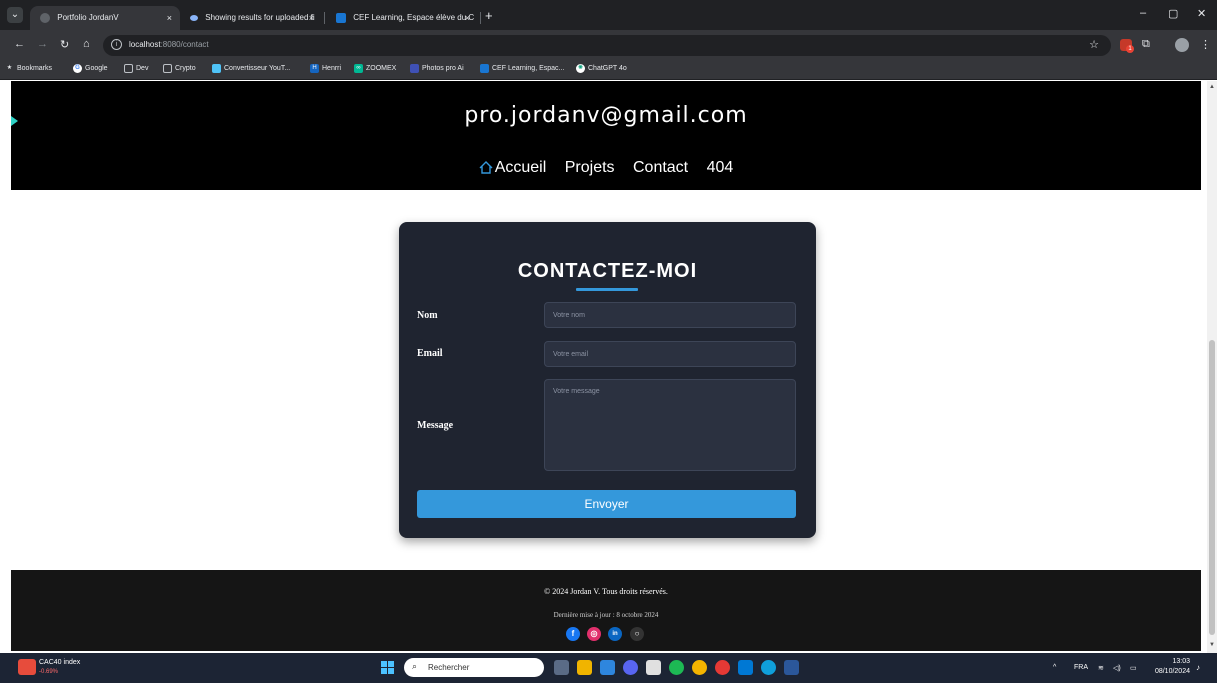 The image size is (1217, 683). What do you see at coordinates (768, 667) in the screenshot?
I see `edge-icon` at bounding box center [768, 667].